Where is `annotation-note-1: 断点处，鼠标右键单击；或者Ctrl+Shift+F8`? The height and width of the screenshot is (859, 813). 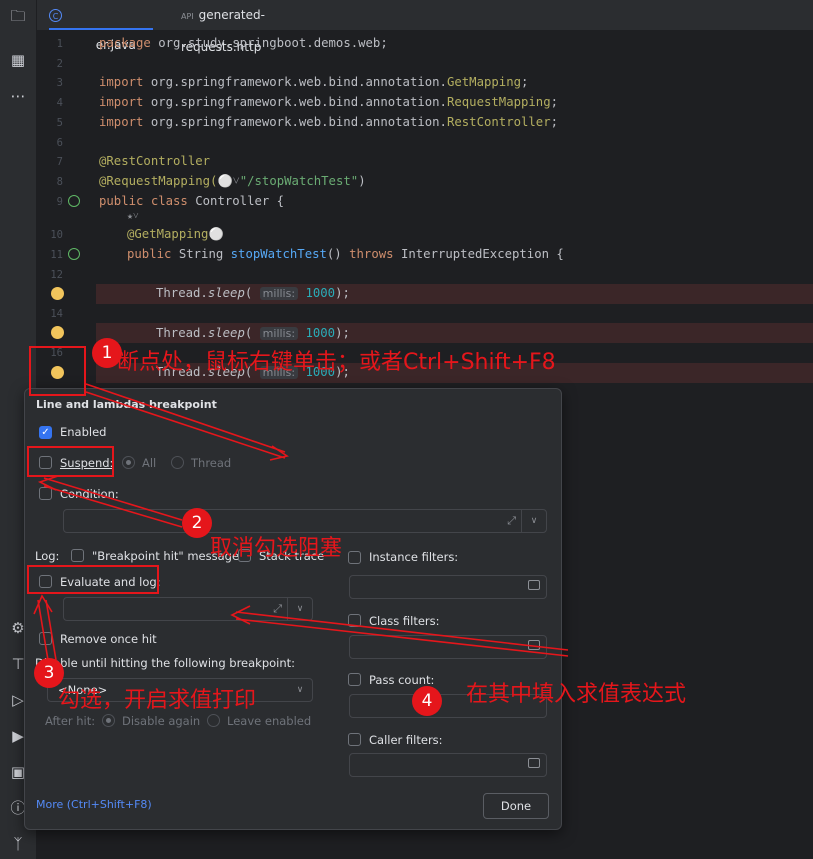
annotation-note-1: 断点处，鼠标右键单击；或者Ctrl+Shift+F8 is located at coordinates (336, 362).